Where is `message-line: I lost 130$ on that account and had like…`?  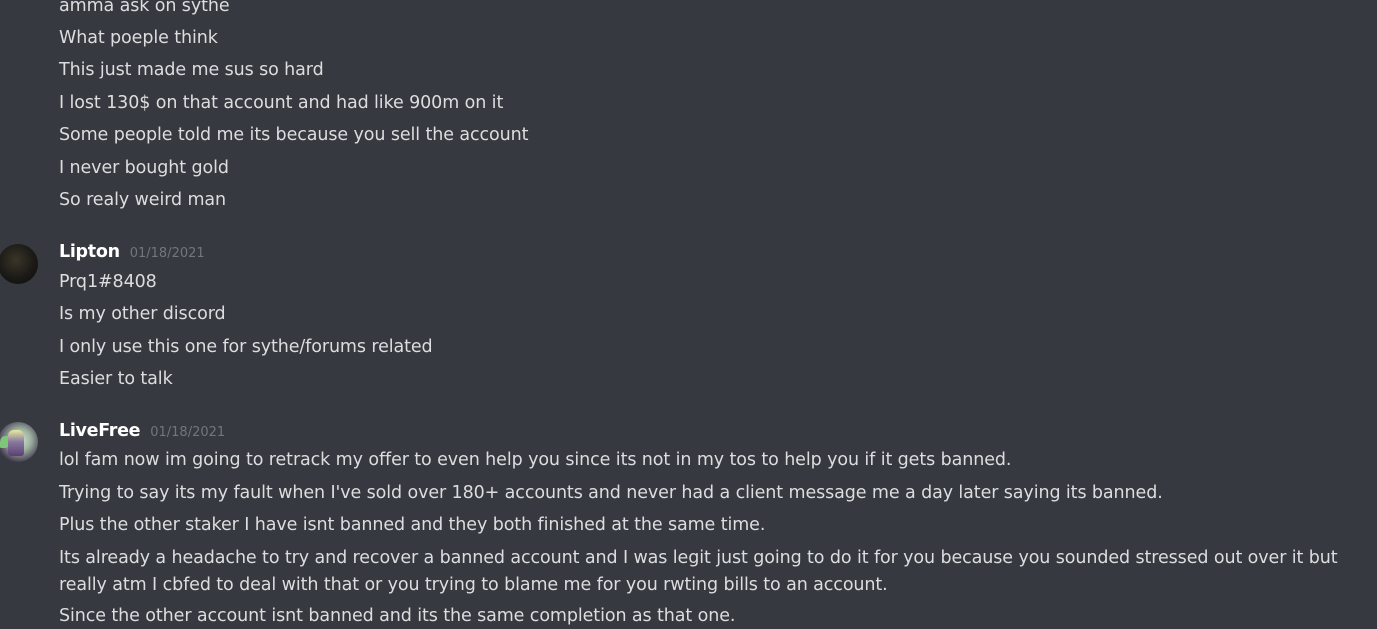 message-line: I lost 130$ on that account and had like… is located at coordinates (281, 103).